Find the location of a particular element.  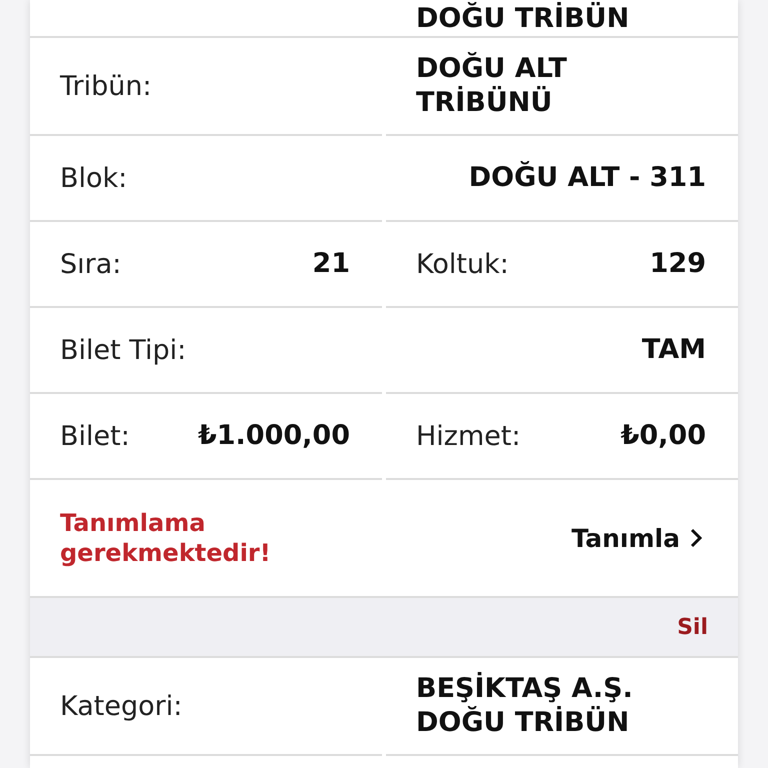

field-label: Bilet: is located at coordinates (95, 436).